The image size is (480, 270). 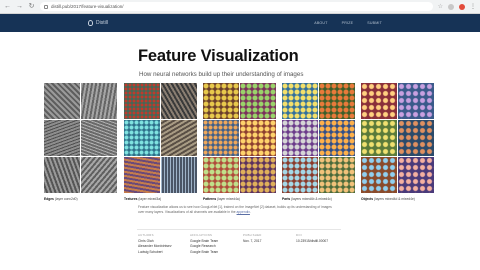 What do you see at coordinates (252, 238) in the screenshot?
I see `byline-published: PUBLISHED Nov. 7, 2017` at bounding box center [252, 238].